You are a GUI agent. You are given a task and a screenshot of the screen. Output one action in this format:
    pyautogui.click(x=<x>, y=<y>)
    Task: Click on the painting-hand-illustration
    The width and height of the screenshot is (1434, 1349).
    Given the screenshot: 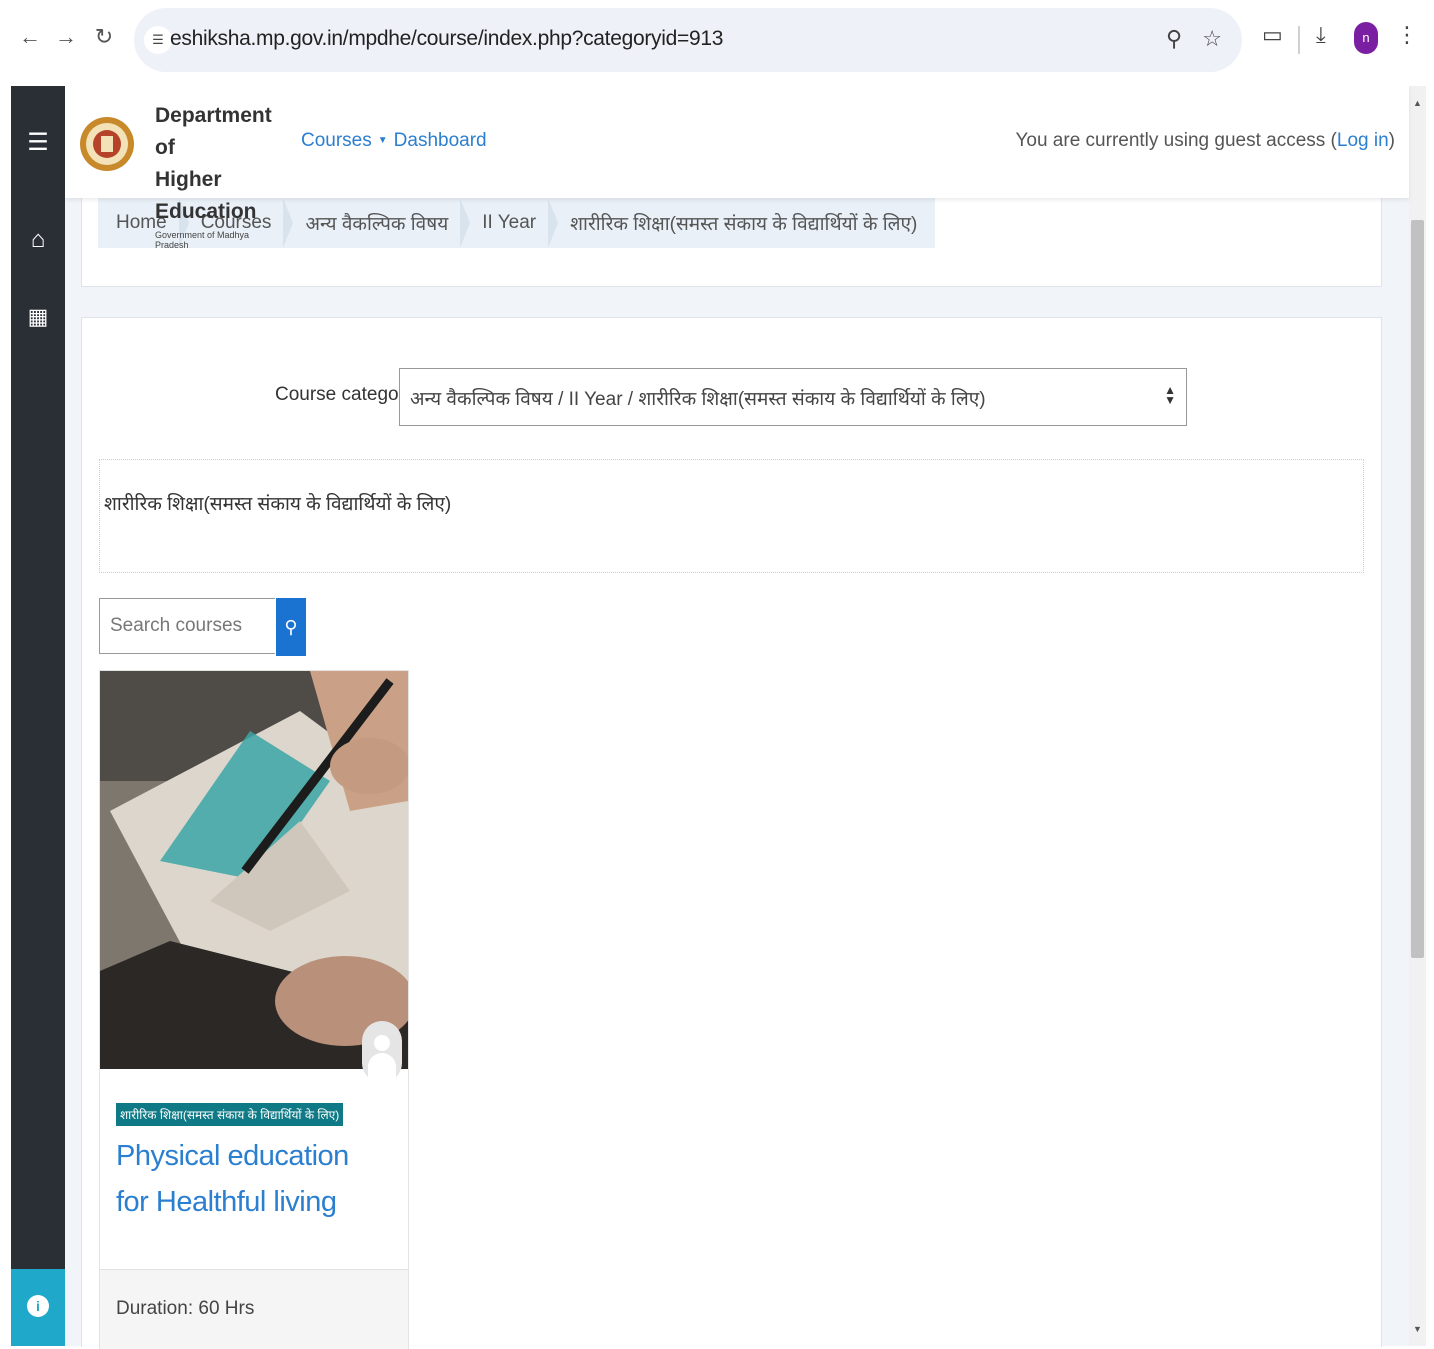 What is the action you would take?
    pyautogui.click(x=254, y=870)
    